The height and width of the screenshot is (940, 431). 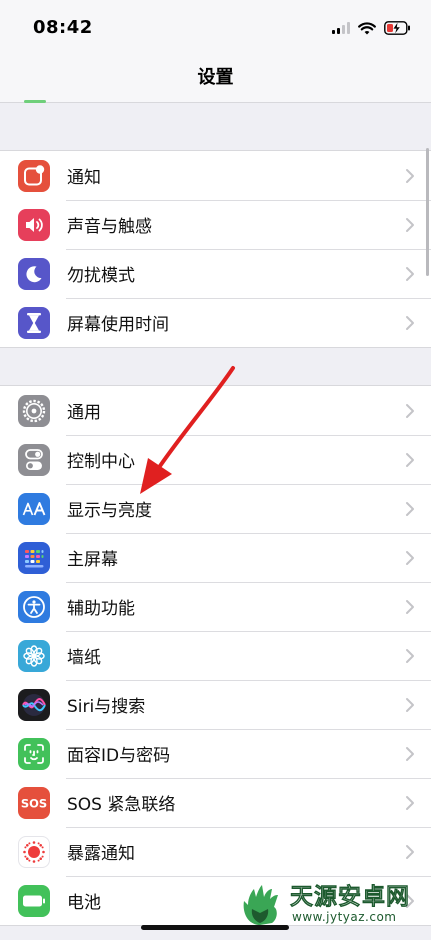 I want to click on settings-row-label: 通知, so click(x=84, y=178).